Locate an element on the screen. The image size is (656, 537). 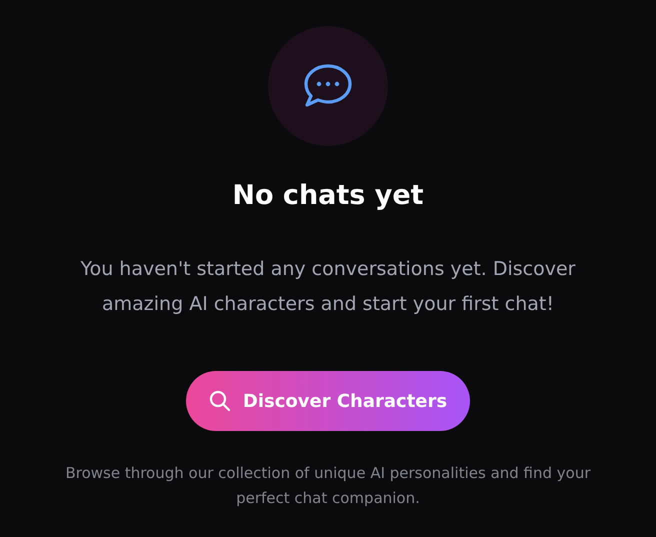
search-icon is located at coordinates (219, 401).